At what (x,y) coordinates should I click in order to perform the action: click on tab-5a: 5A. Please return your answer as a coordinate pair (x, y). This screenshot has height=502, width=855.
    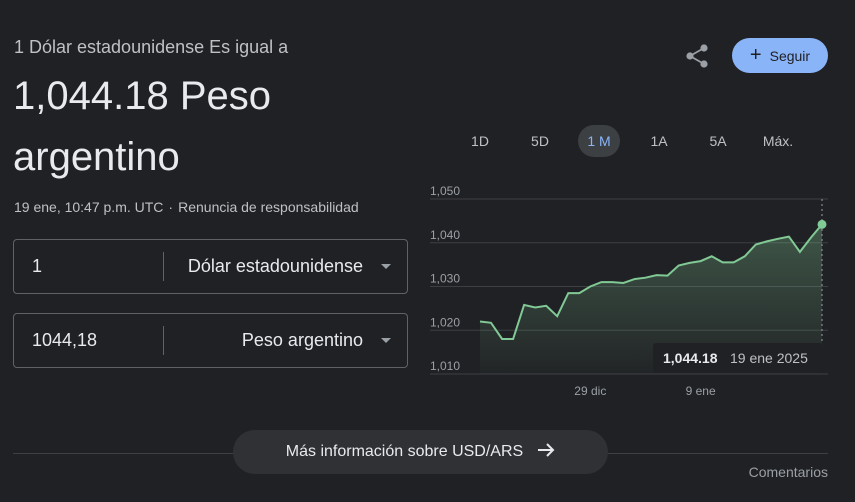
    Looking at the image, I should click on (718, 141).